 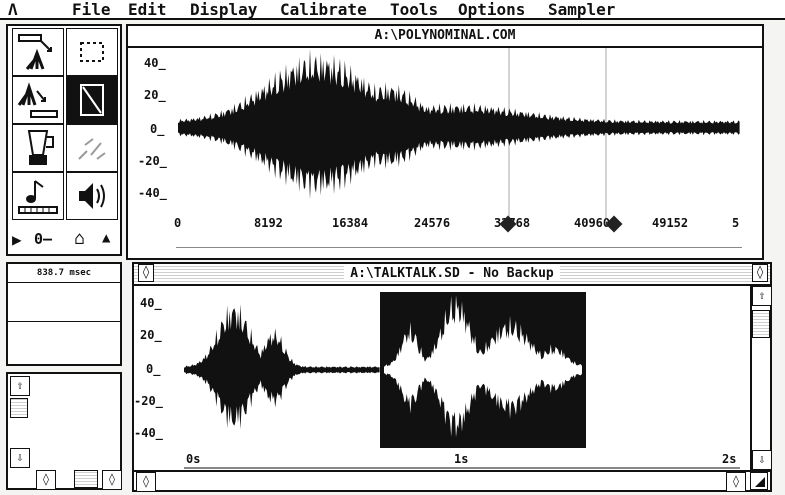 What do you see at coordinates (79, 238) in the screenshot?
I see `home-icon: ⌂` at bounding box center [79, 238].